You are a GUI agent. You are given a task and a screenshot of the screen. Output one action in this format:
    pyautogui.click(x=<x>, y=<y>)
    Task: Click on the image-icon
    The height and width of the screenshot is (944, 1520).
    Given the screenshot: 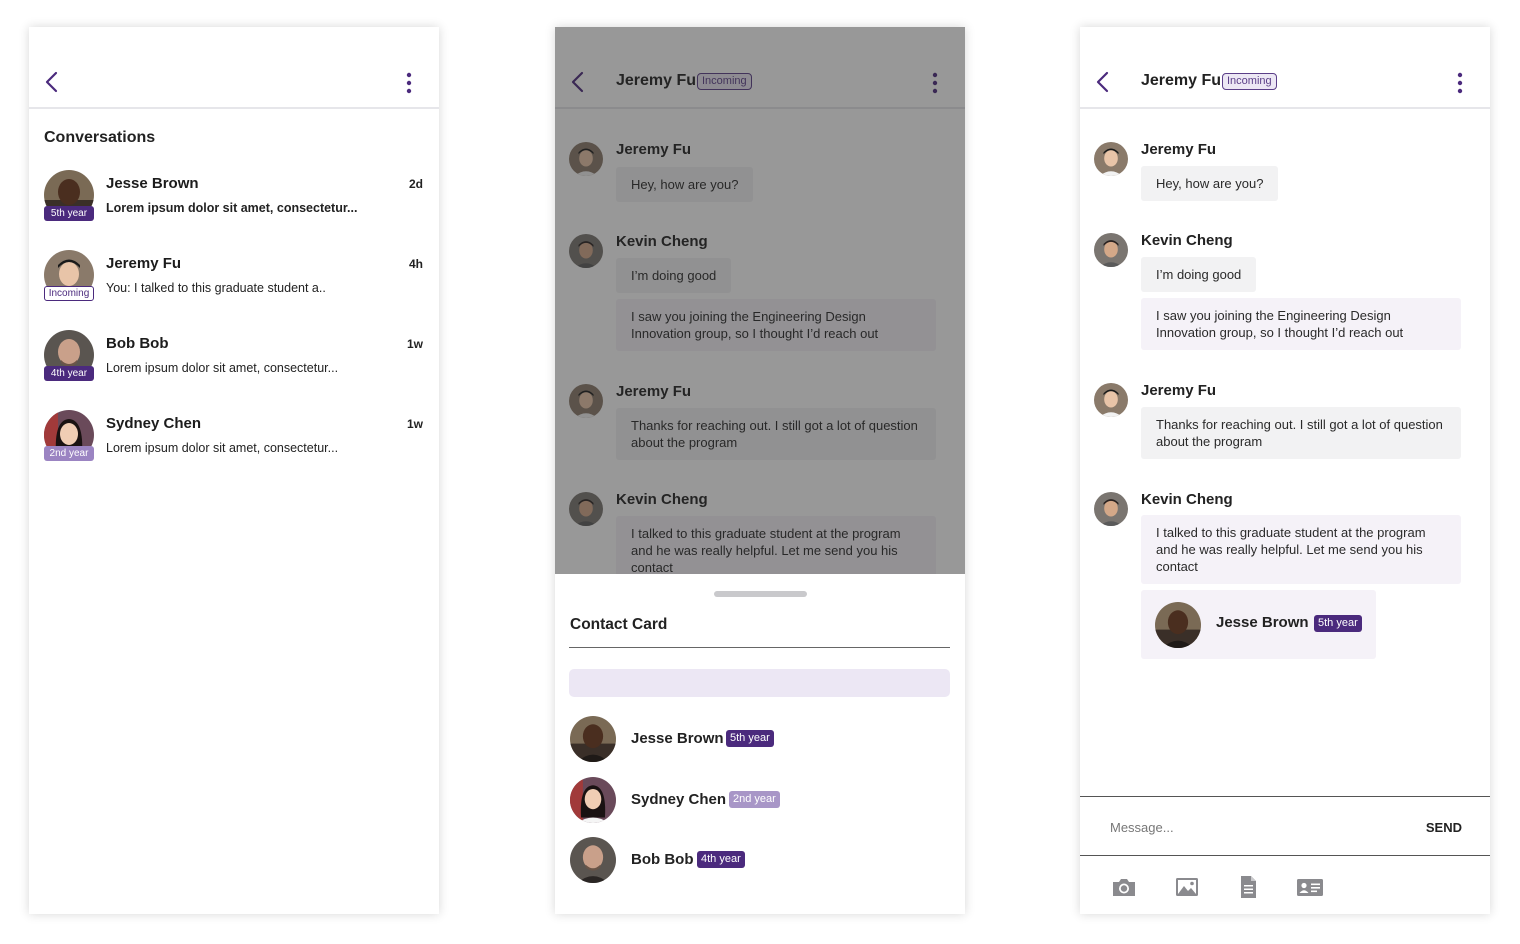 What is the action you would take?
    pyautogui.click(x=1187, y=887)
    